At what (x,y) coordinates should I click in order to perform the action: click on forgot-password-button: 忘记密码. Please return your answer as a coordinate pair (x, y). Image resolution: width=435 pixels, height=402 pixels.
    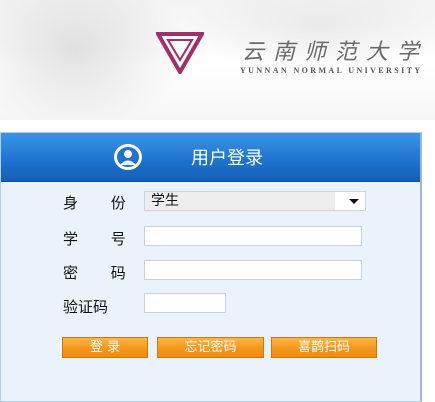
    Looking at the image, I should click on (210, 347).